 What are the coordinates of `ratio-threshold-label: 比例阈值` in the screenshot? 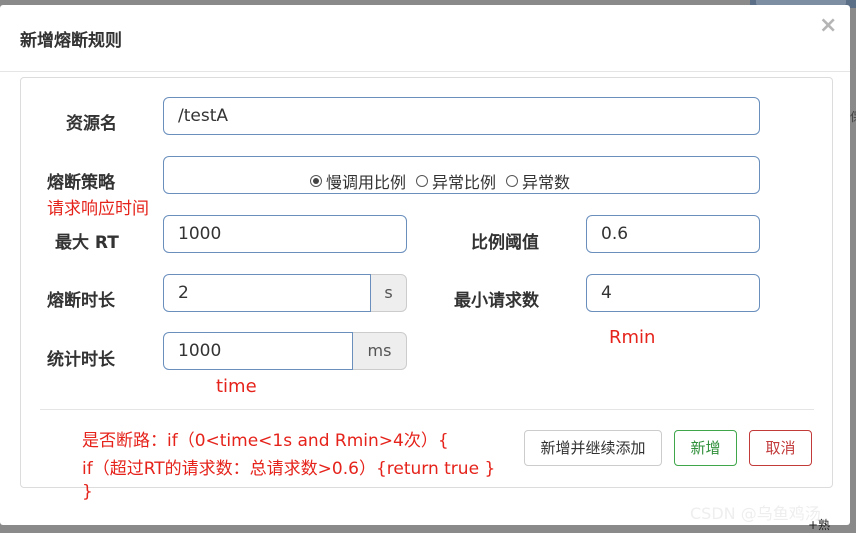 It's located at (505, 243).